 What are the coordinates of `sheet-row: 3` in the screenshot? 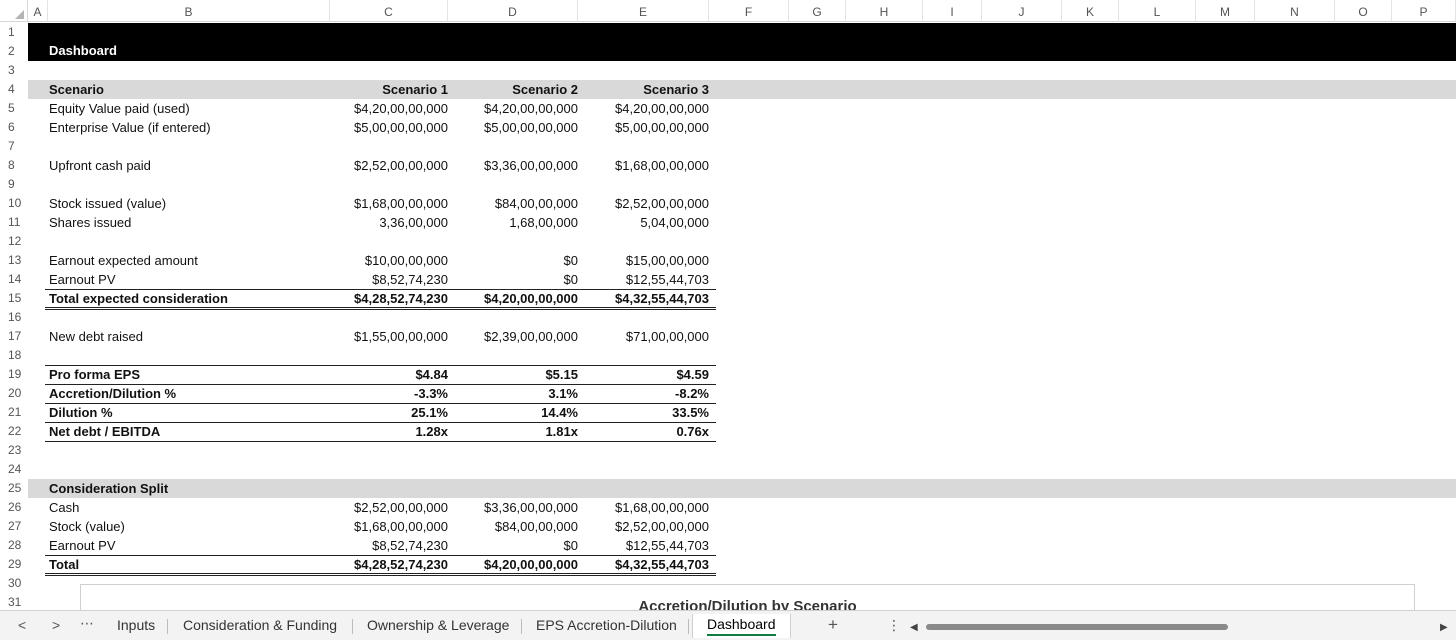 It's located at (728, 70).